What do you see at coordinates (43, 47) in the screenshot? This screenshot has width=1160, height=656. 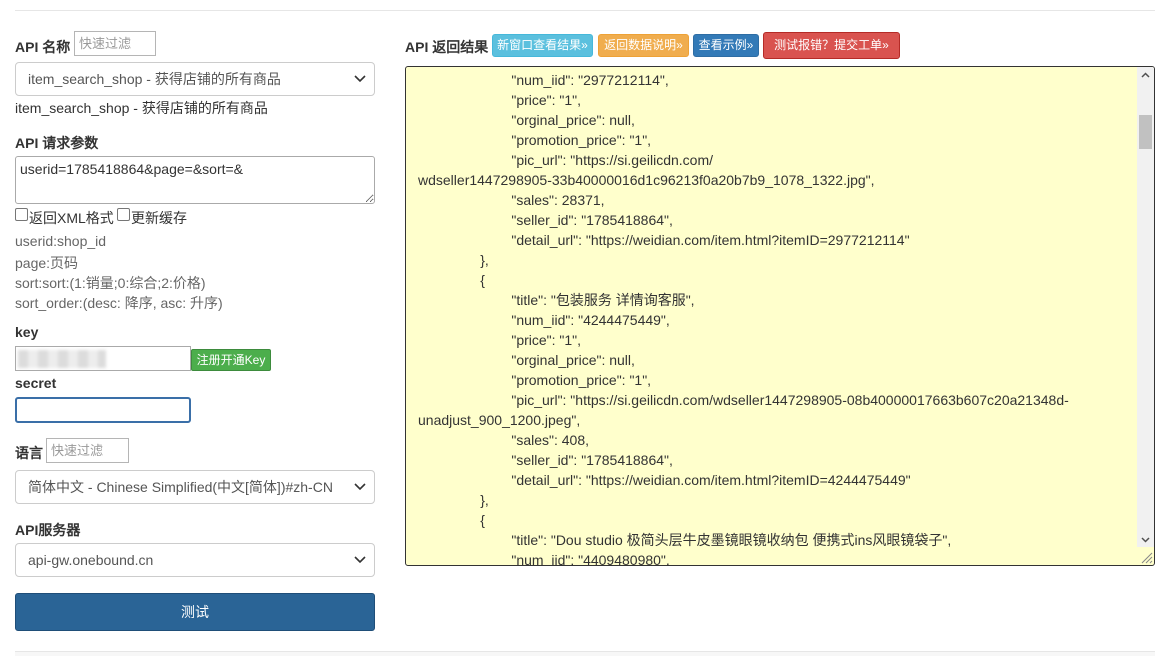 I see `api-name-label: API 名称` at bounding box center [43, 47].